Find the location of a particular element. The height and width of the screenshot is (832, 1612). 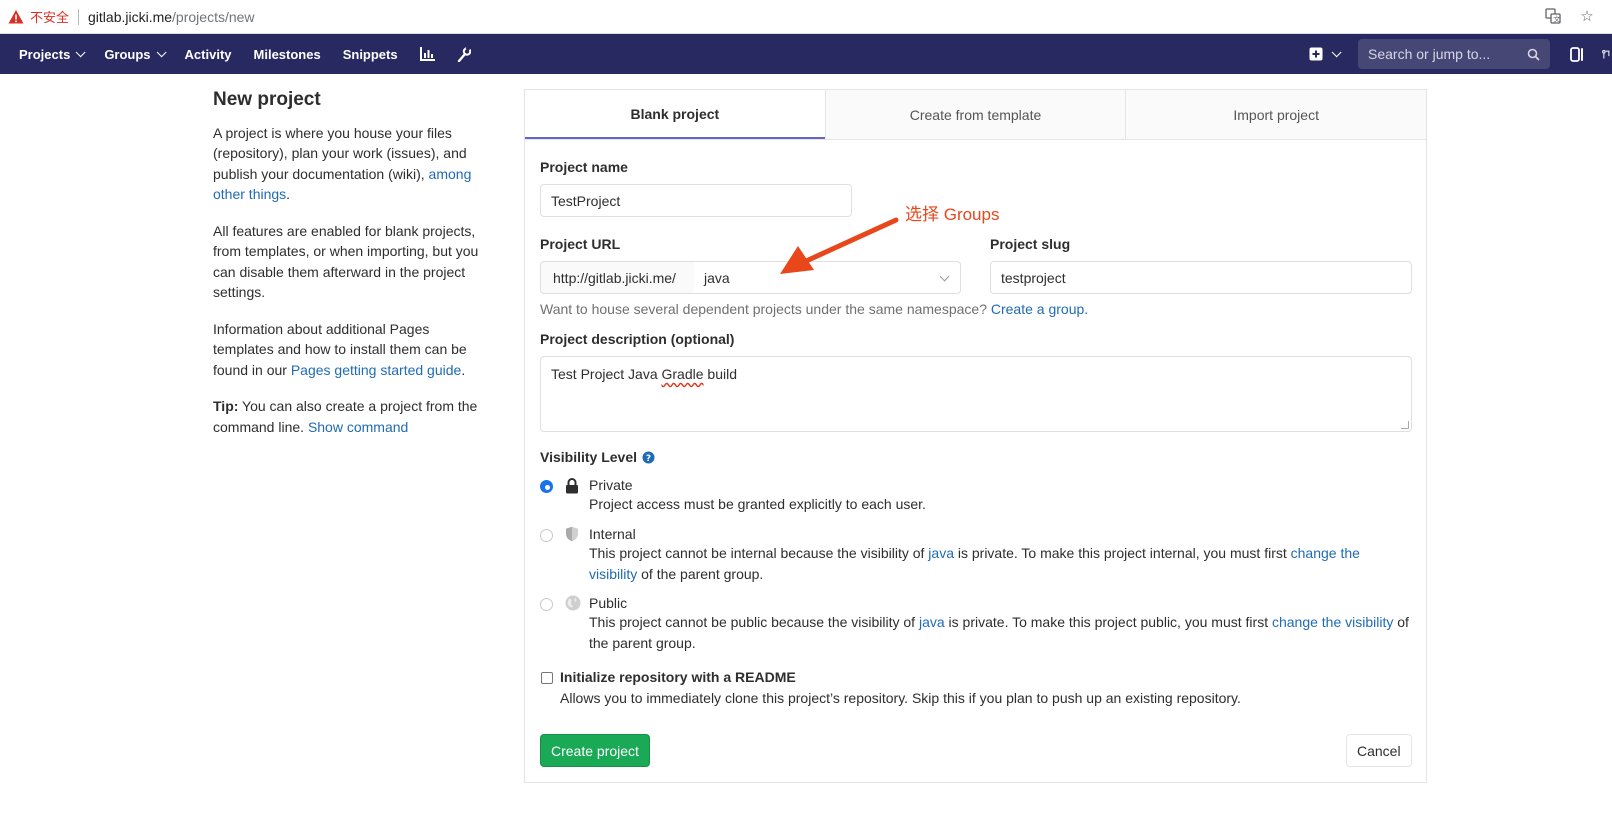

question-circle-icon: ? is located at coordinates (648, 457).